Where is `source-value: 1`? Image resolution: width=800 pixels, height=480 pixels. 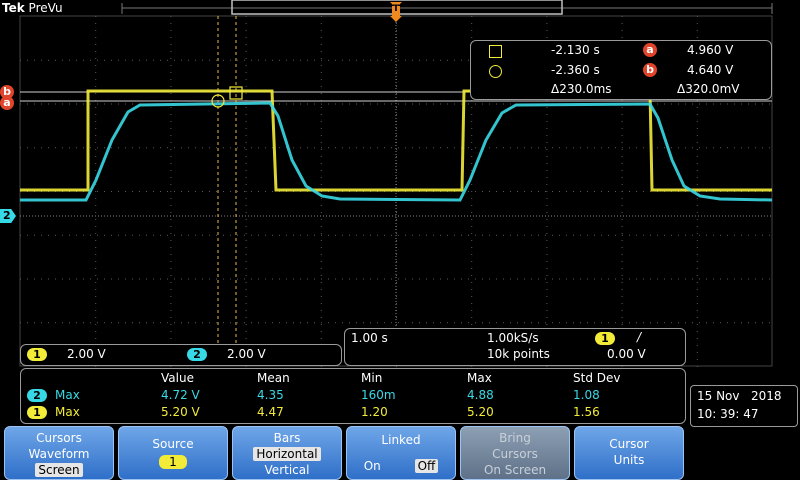
source-value: 1 is located at coordinates (173, 462).